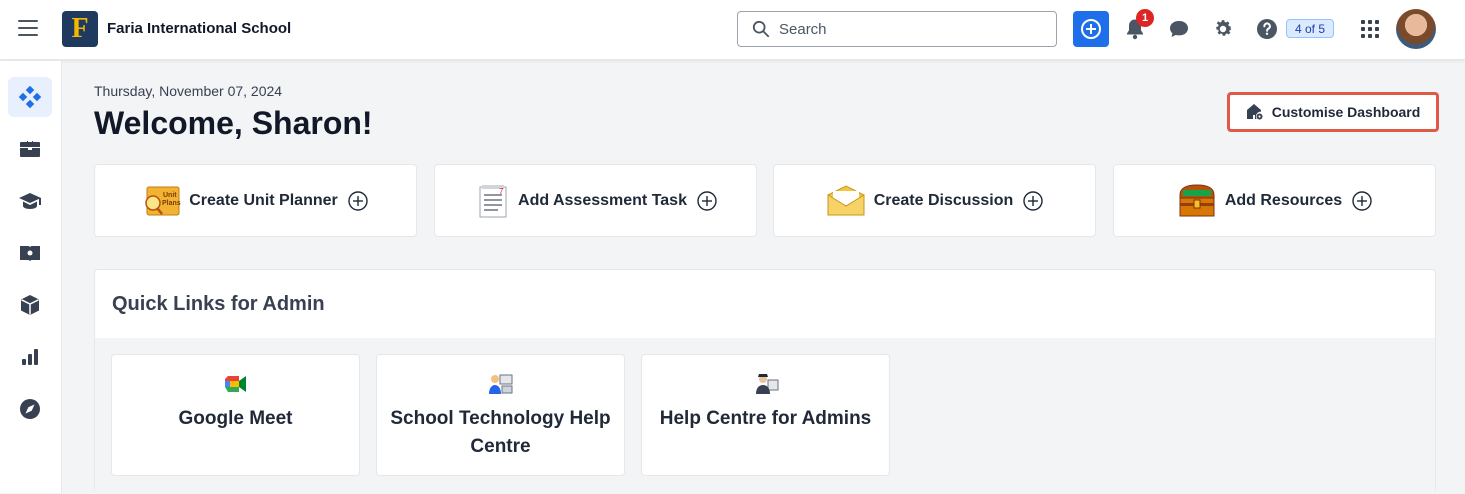 This screenshot has height=494, width=1465. I want to click on add-assessment-task-label: Add Assessment Task, so click(602, 200).